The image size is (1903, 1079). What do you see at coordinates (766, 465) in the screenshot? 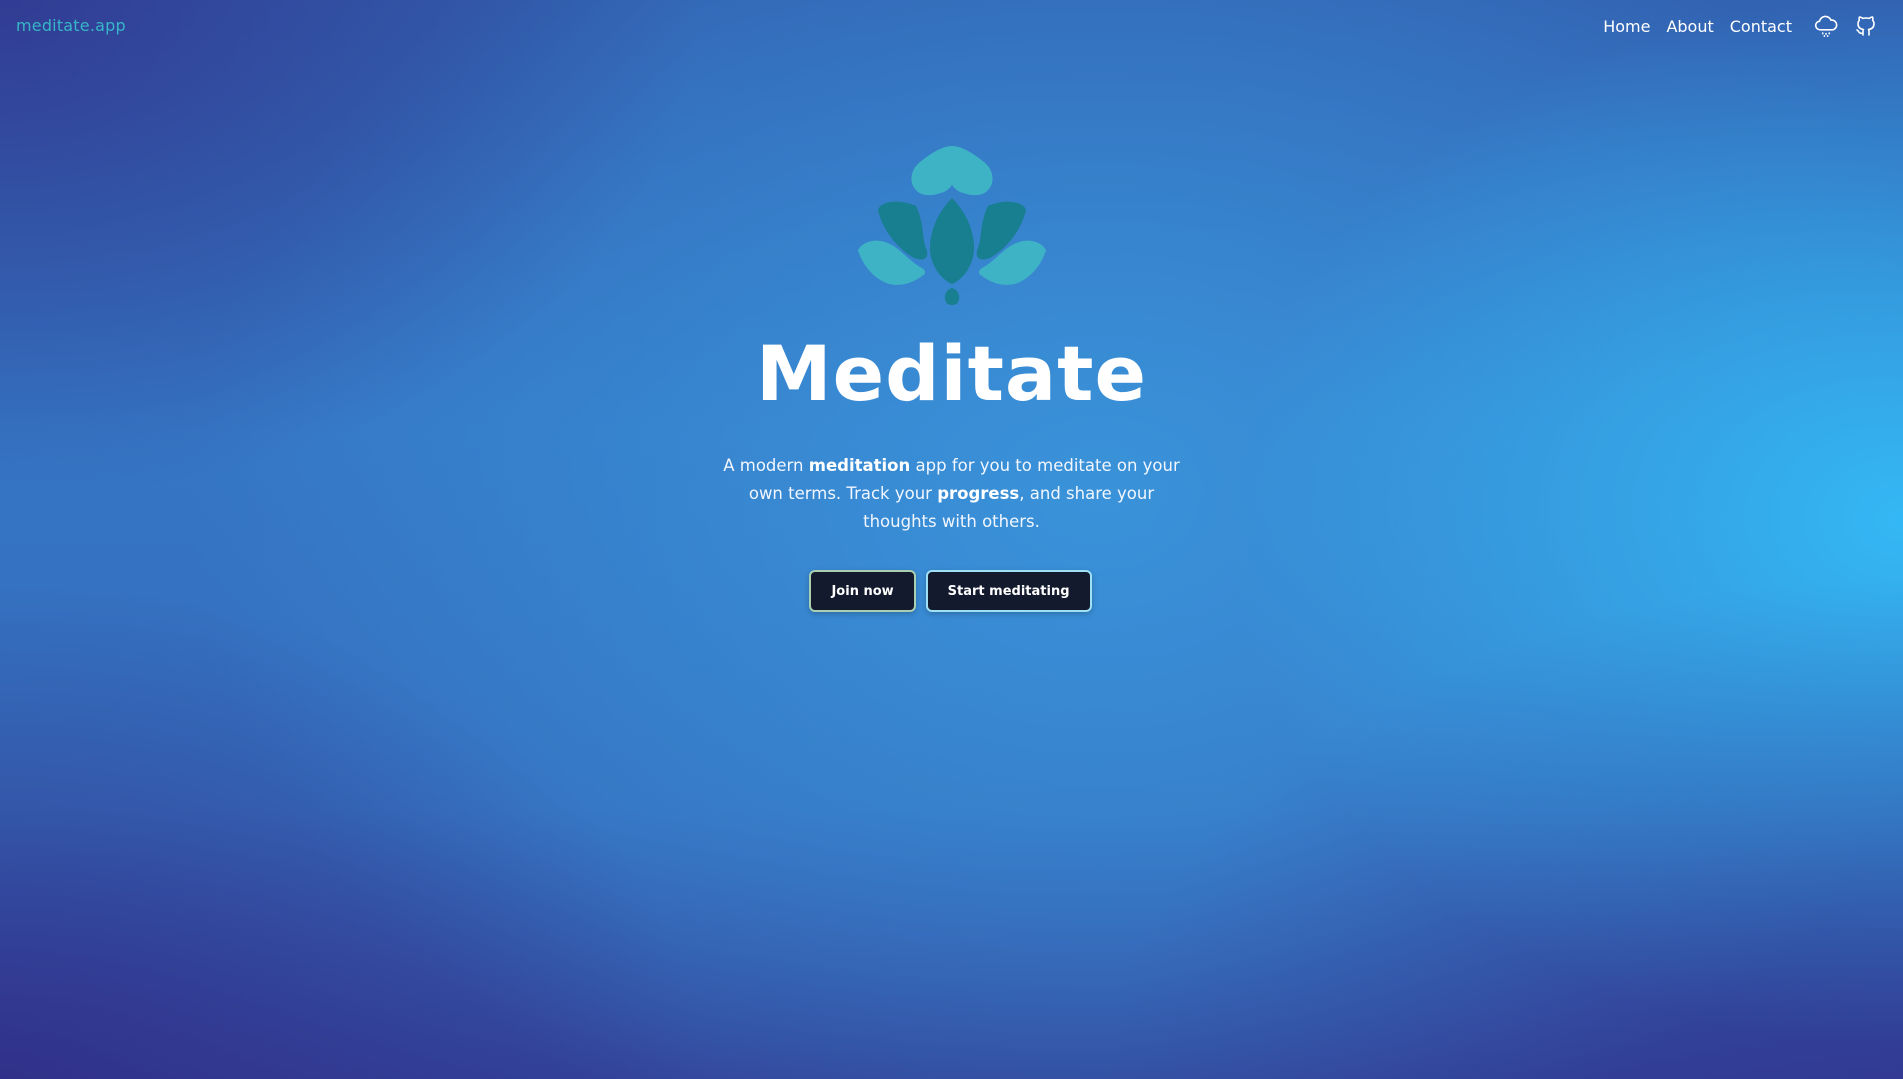
I see `description-text: A modern` at bounding box center [766, 465].